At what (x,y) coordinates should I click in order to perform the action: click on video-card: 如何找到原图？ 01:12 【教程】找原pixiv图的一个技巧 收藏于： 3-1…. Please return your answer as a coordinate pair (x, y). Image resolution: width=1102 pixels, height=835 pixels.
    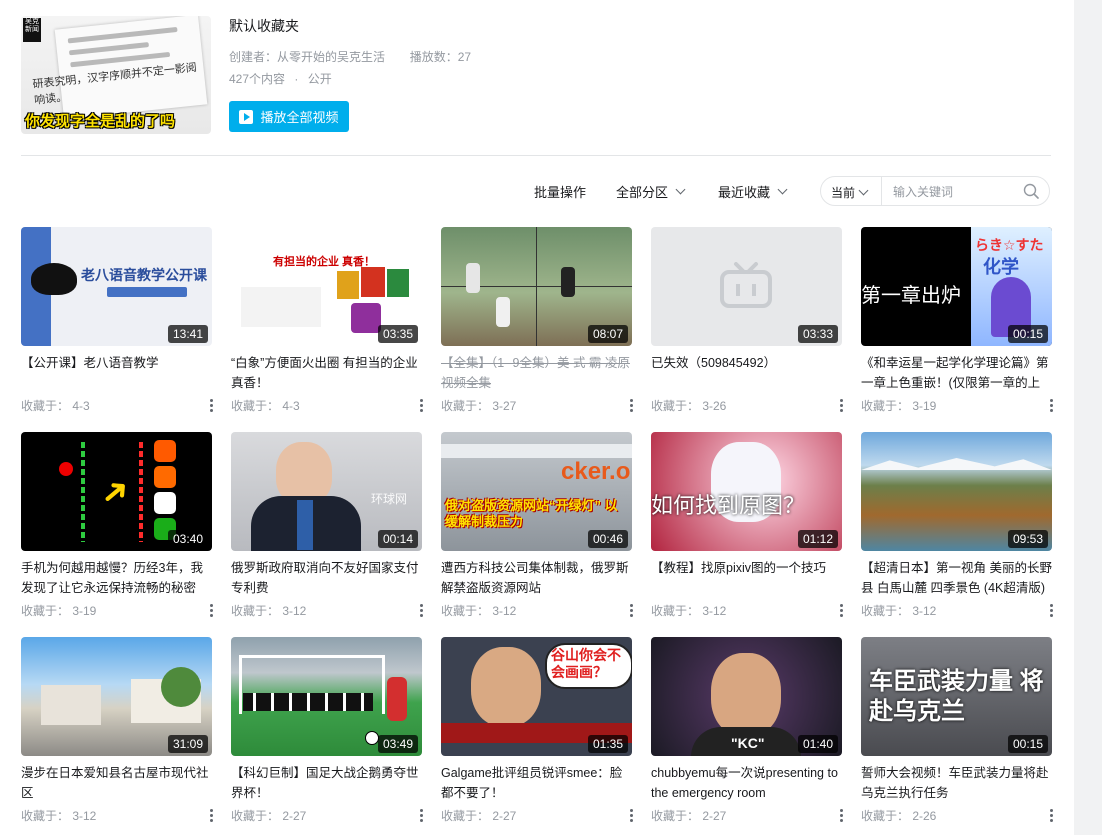
    Looking at the image, I should click on (747, 525).